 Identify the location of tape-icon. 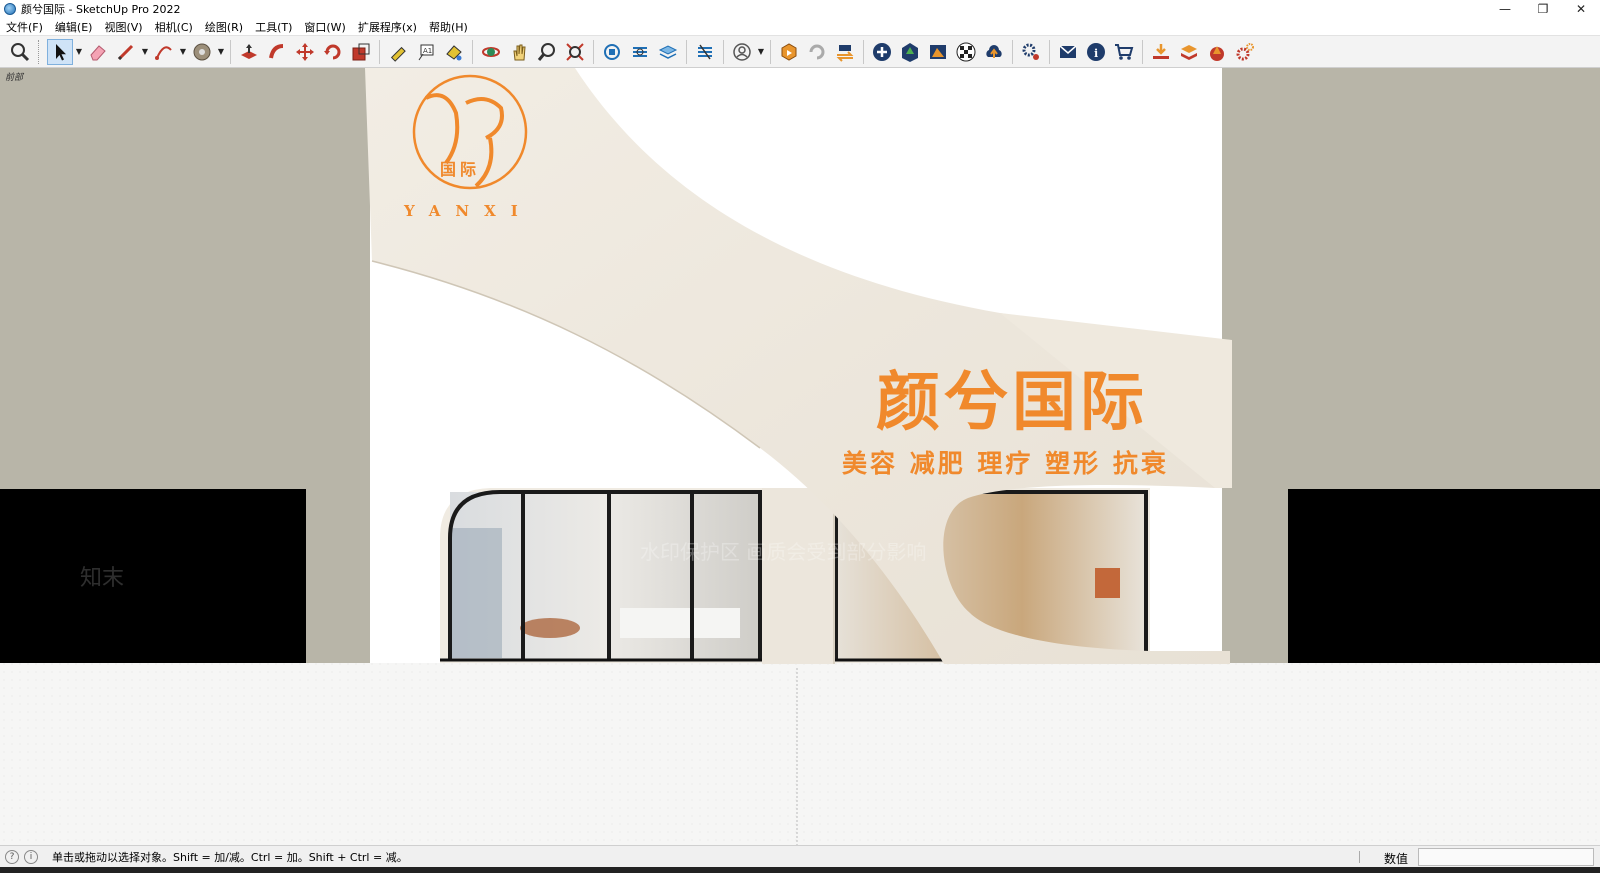
(202, 52).